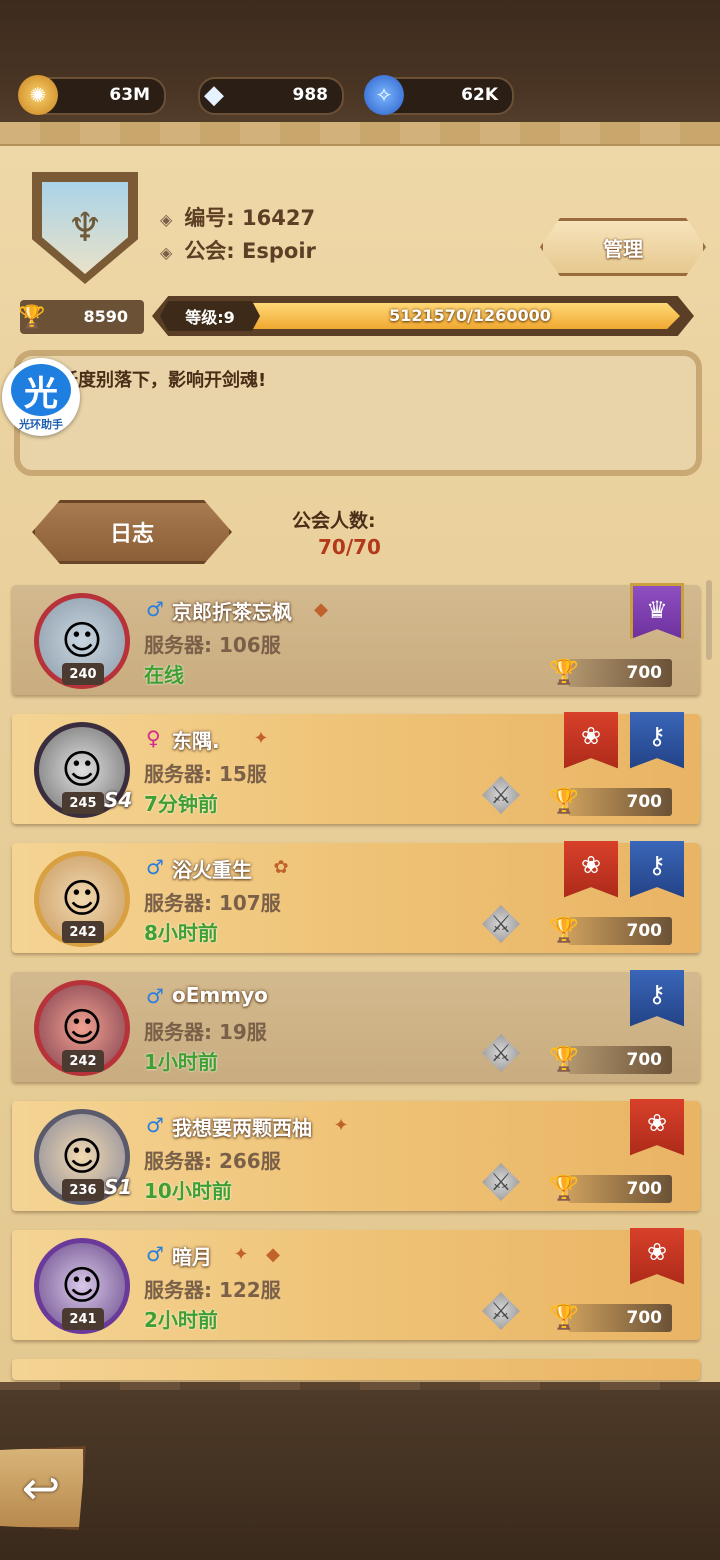 The height and width of the screenshot is (1560, 720). I want to click on guild-id: 编号: 16427, so click(250, 218).